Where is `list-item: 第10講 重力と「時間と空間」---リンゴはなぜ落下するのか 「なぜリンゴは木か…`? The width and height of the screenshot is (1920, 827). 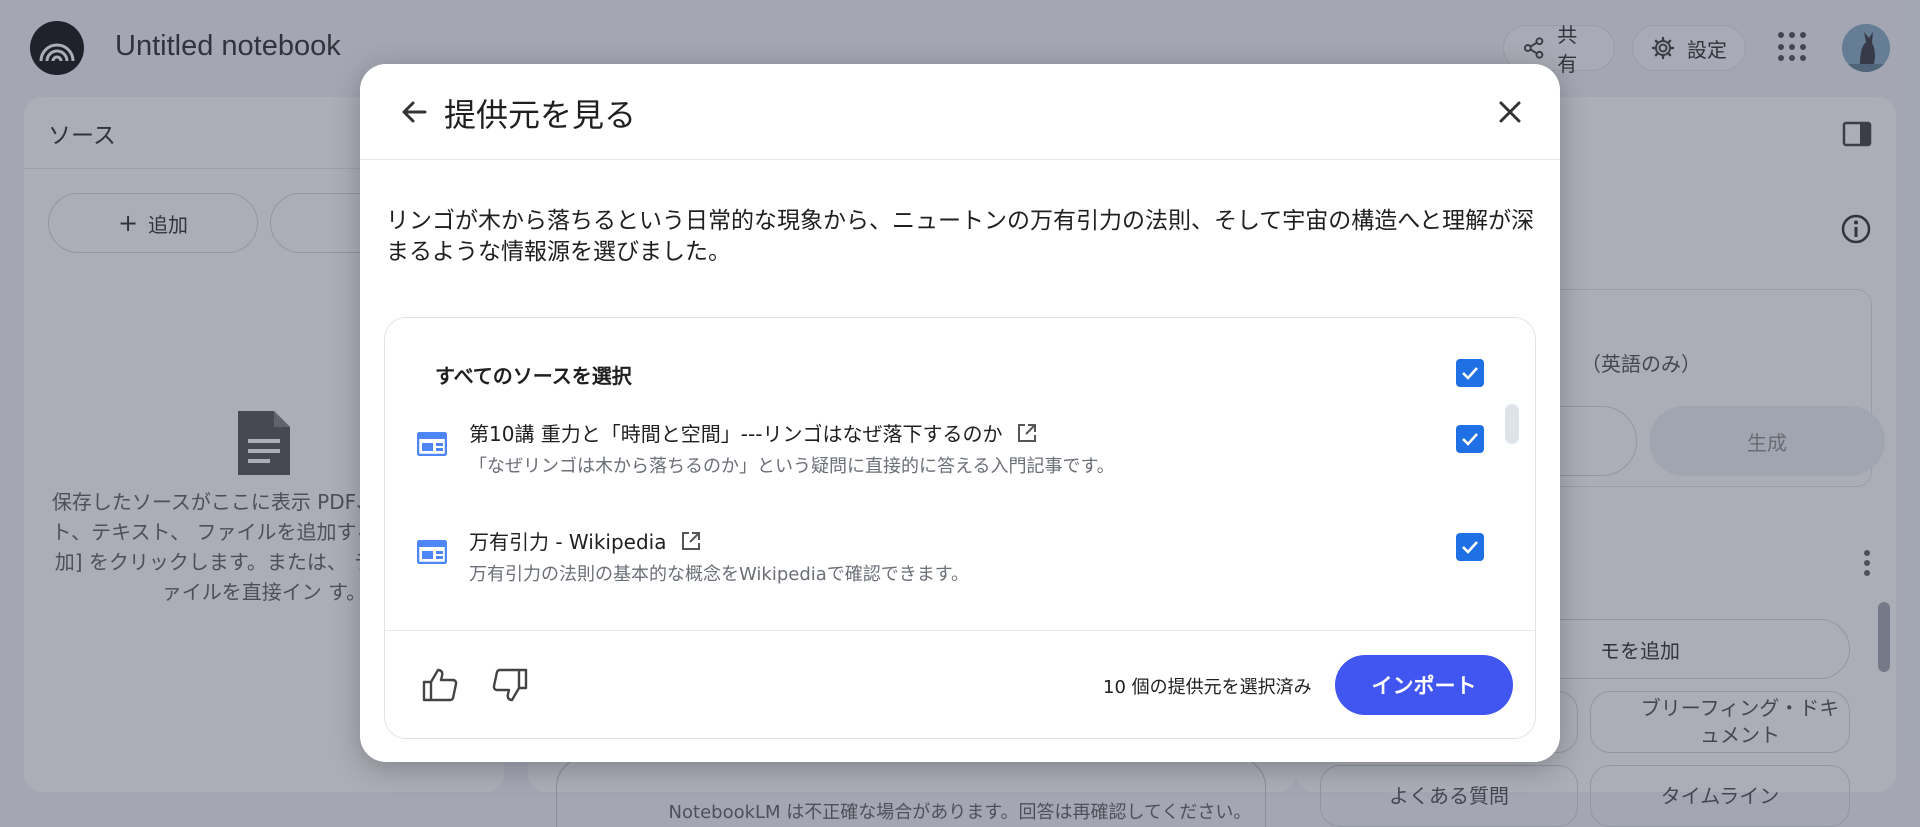
list-item: 第10講 重力と「時間と空間」---リンゴはなぜ落下するのか 「なぜリンゴは木か… is located at coordinates (935, 463).